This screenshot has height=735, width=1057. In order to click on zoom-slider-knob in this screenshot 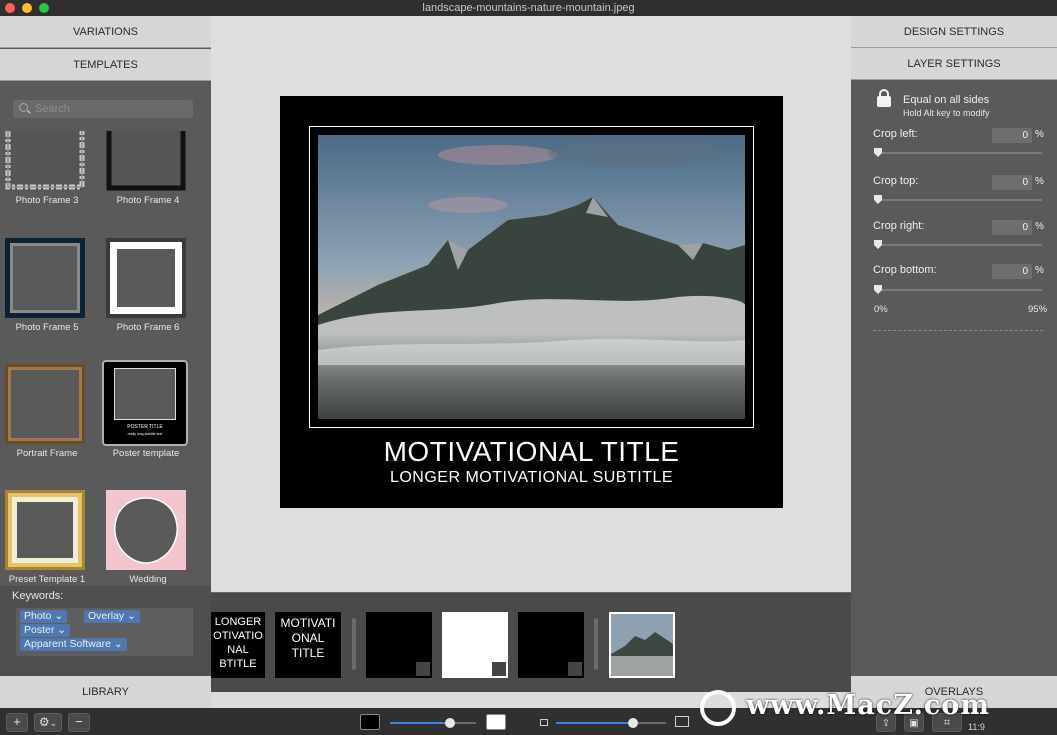, I will do `click(450, 723)`.